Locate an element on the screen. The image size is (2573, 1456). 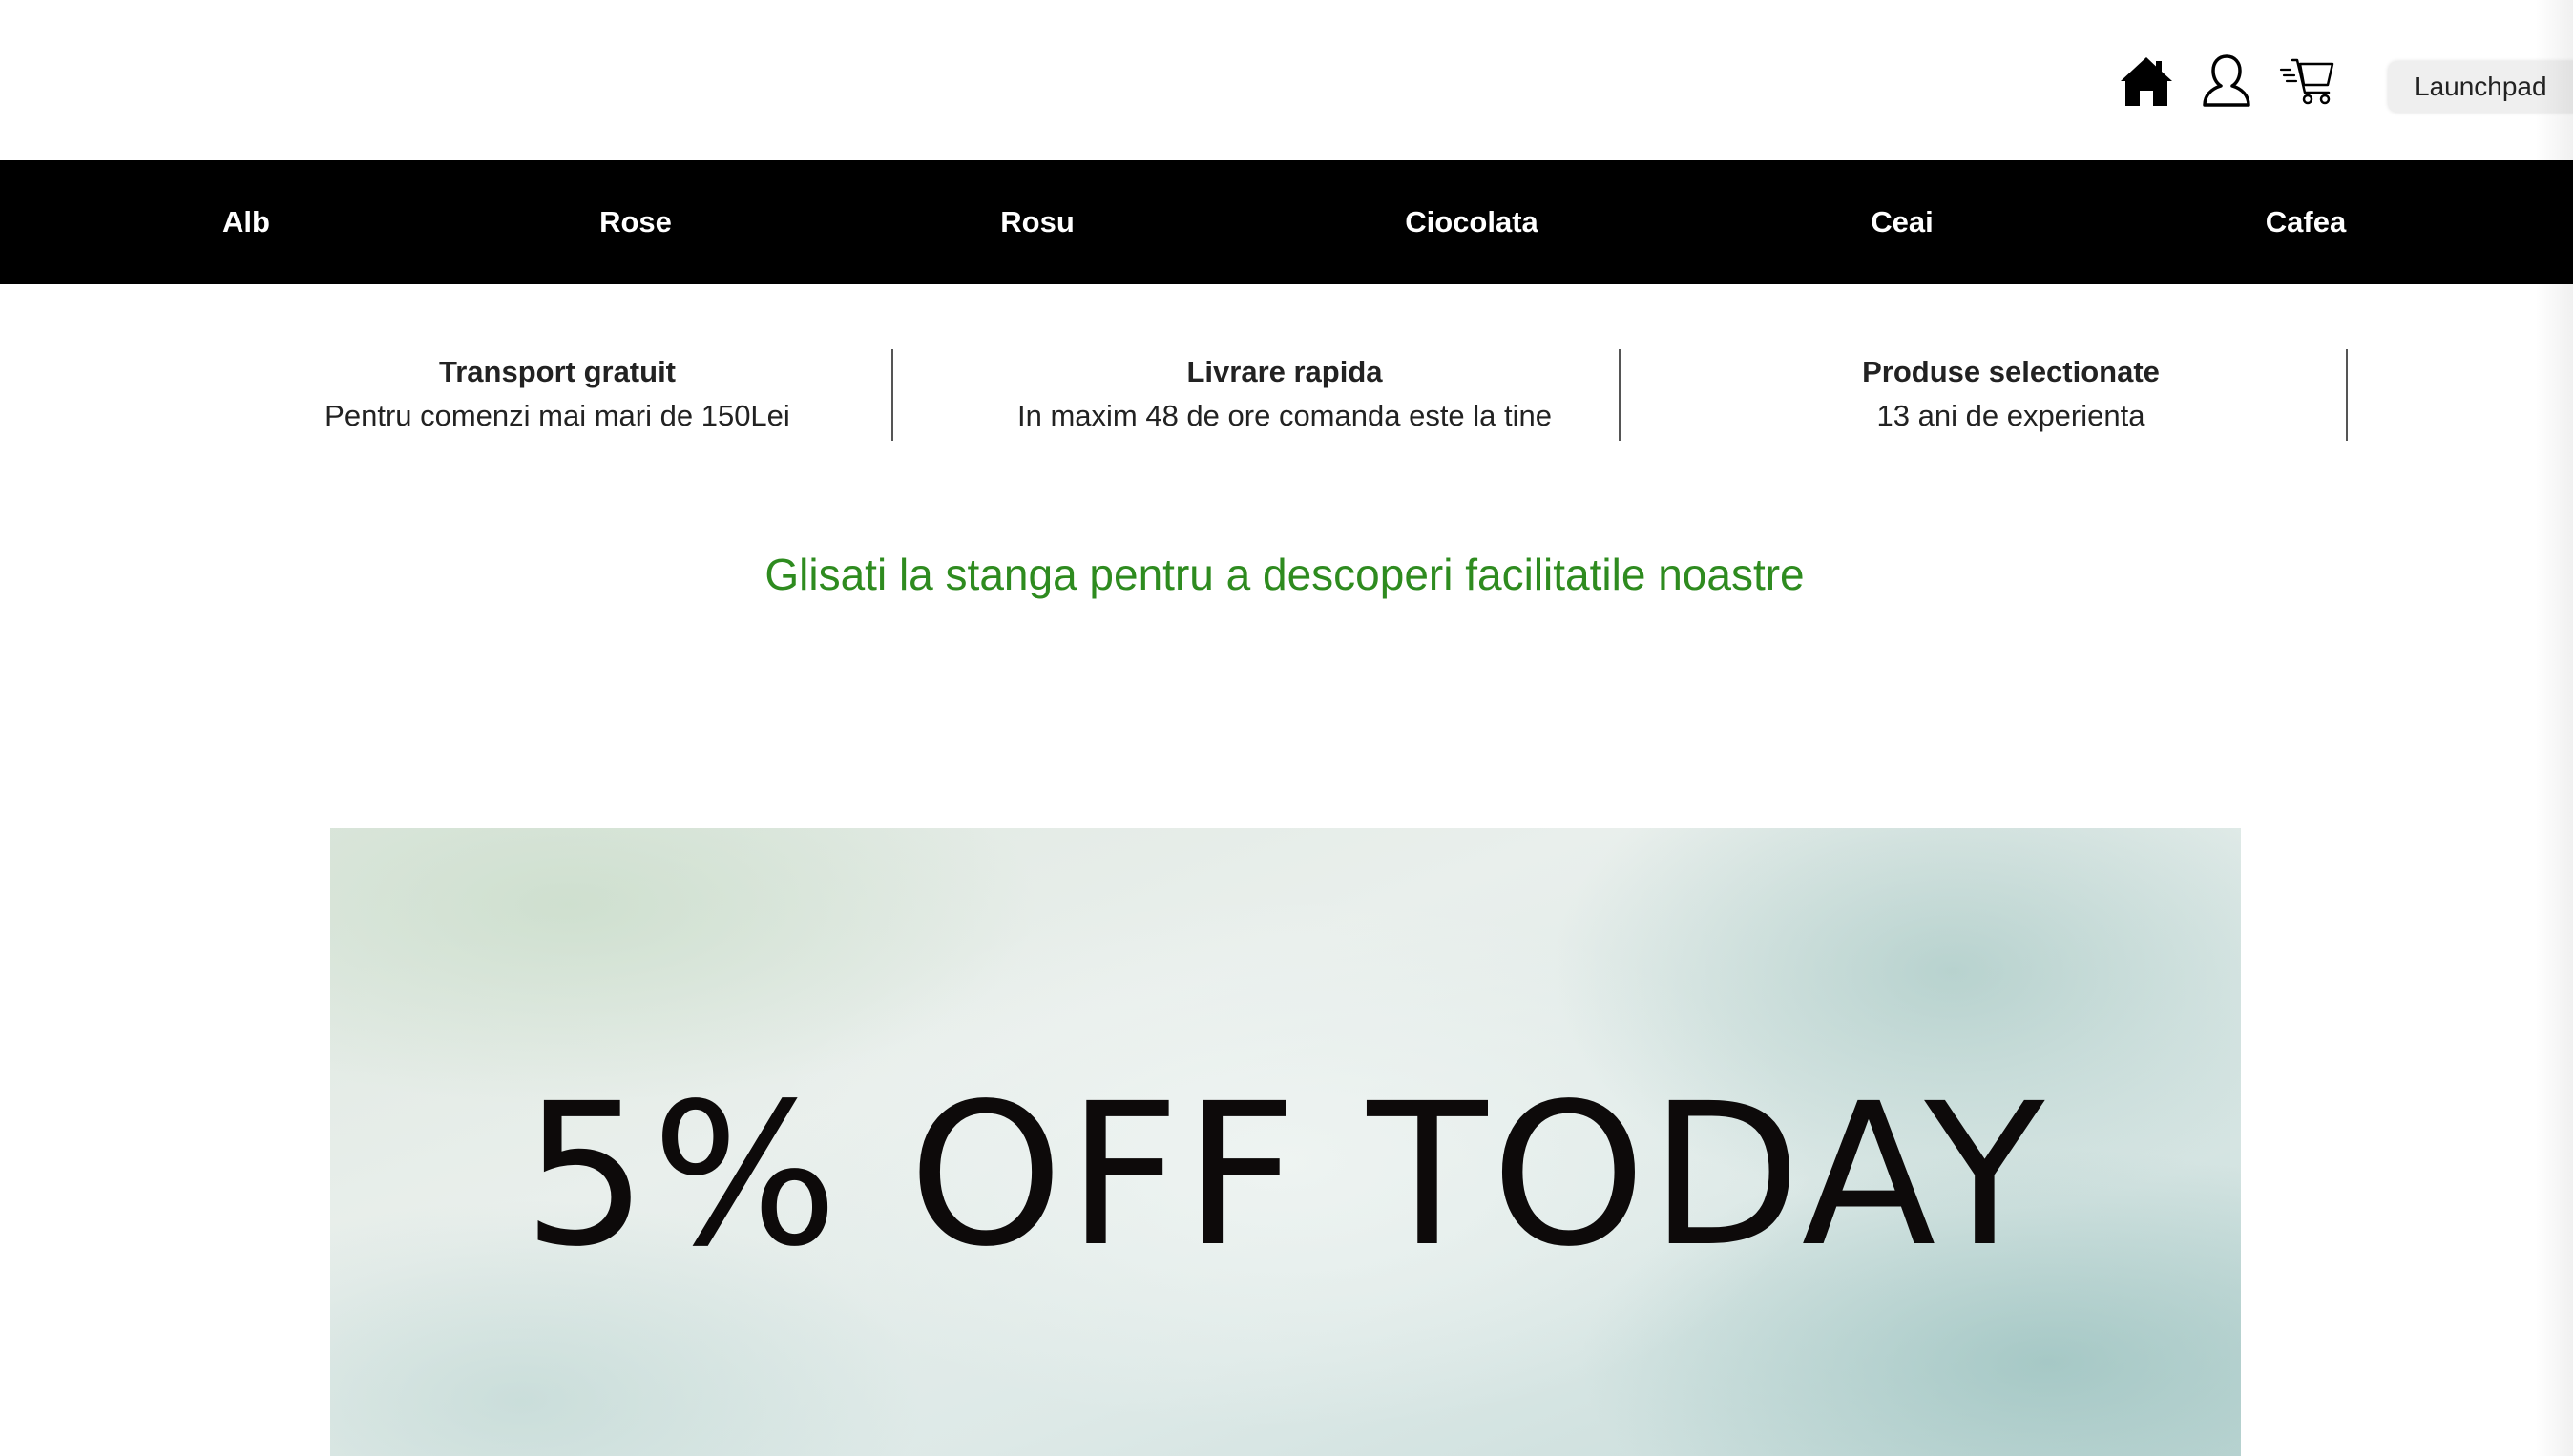
user-icon-graphic is located at coordinates (2227, 80).